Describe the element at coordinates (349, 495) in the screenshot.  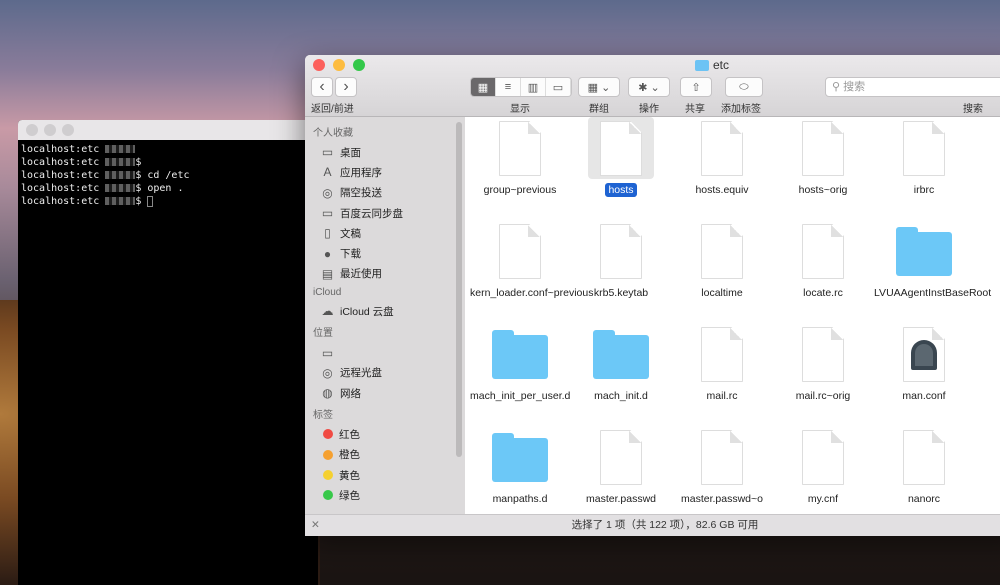
I see `sidebar-item-label: 绿色` at that location.